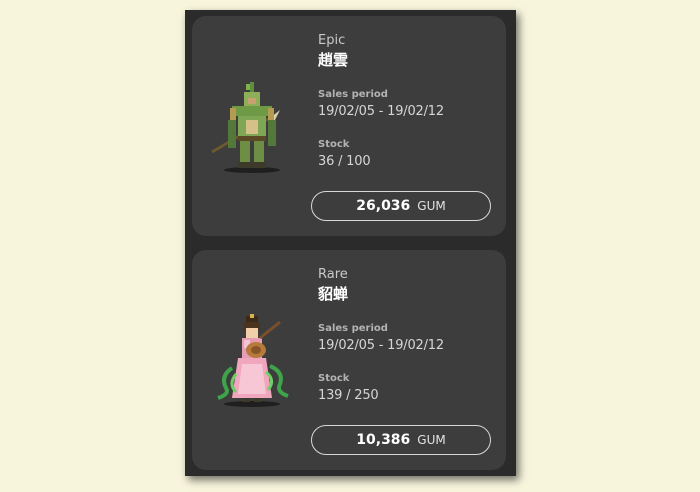  Describe the element at coordinates (332, 40) in the screenshot. I see `item-rarity: Epic` at that location.